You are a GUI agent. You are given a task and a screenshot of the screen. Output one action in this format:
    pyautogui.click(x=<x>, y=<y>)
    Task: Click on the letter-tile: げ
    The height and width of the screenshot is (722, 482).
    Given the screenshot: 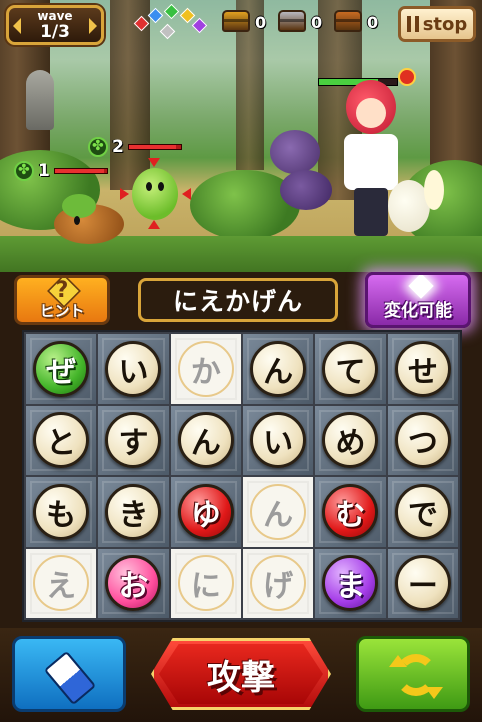 What is the action you would take?
    pyautogui.click(x=278, y=583)
    